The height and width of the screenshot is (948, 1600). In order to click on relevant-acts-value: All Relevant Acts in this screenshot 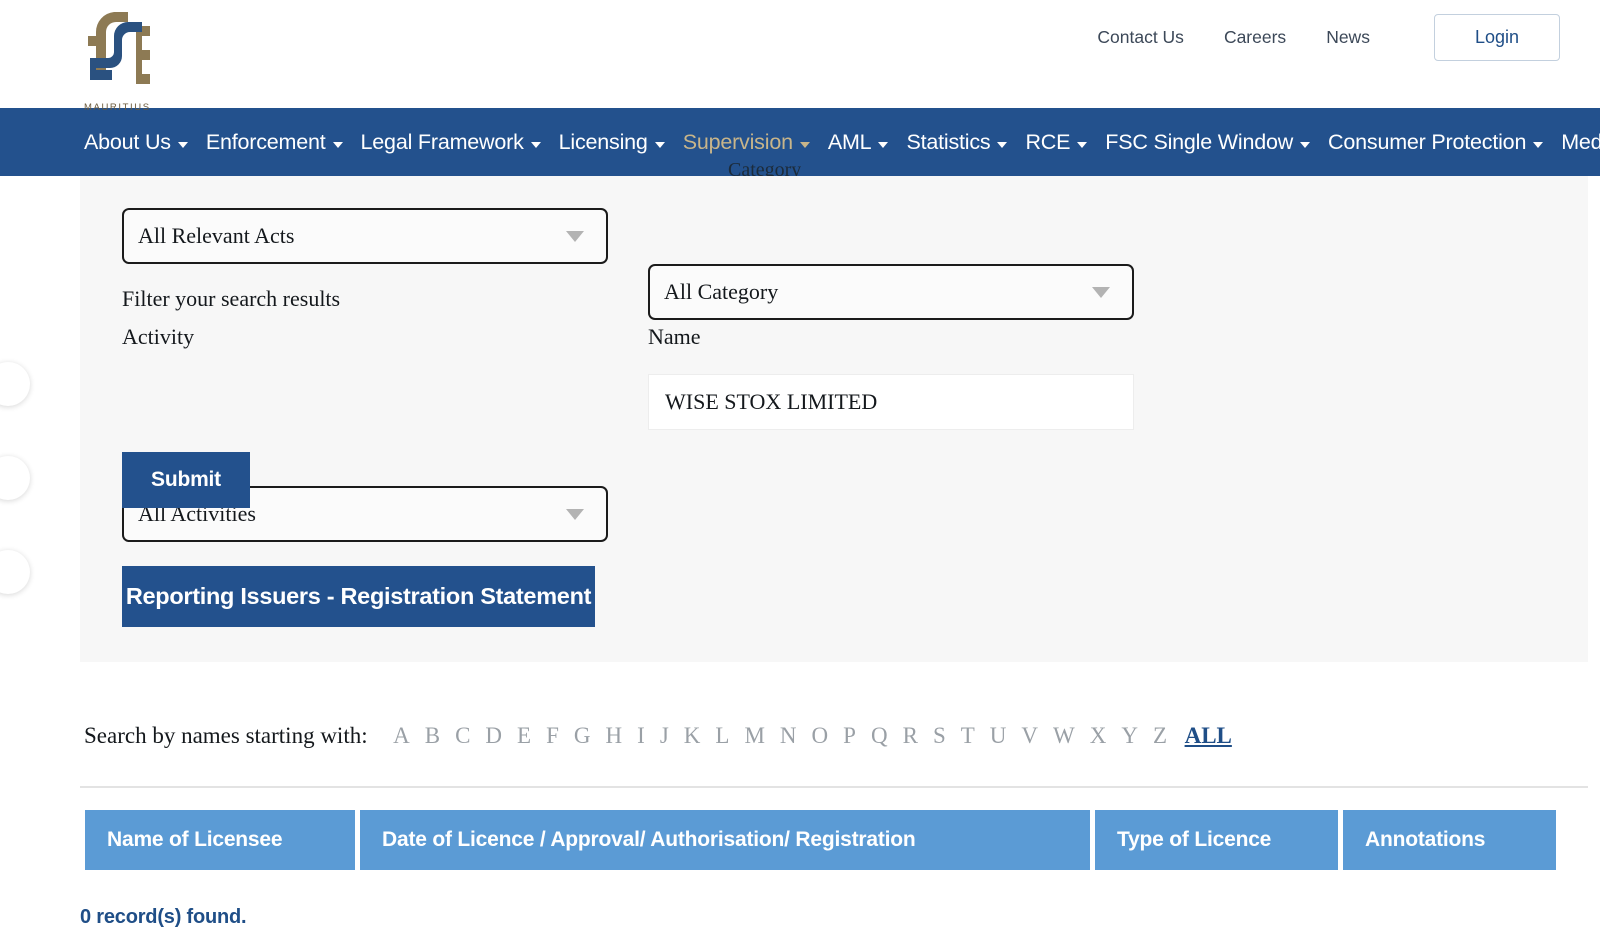, I will do `click(216, 235)`.